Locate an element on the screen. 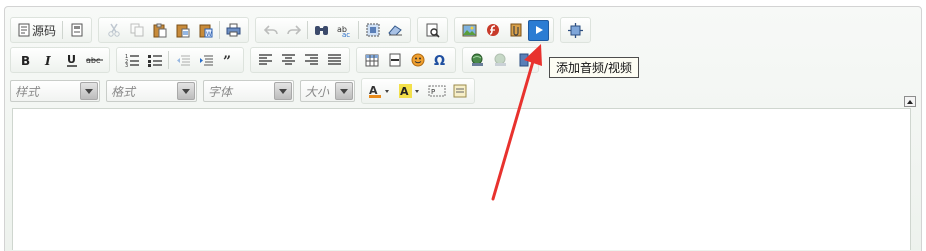 The image size is (926, 251). paste-word-icon: W is located at coordinates (206, 30).